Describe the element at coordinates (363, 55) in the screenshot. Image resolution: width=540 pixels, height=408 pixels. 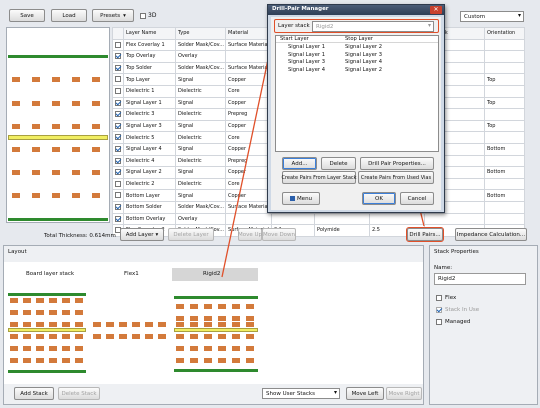
I see `drill-pair-stop: Signal Layer 3` at that location.